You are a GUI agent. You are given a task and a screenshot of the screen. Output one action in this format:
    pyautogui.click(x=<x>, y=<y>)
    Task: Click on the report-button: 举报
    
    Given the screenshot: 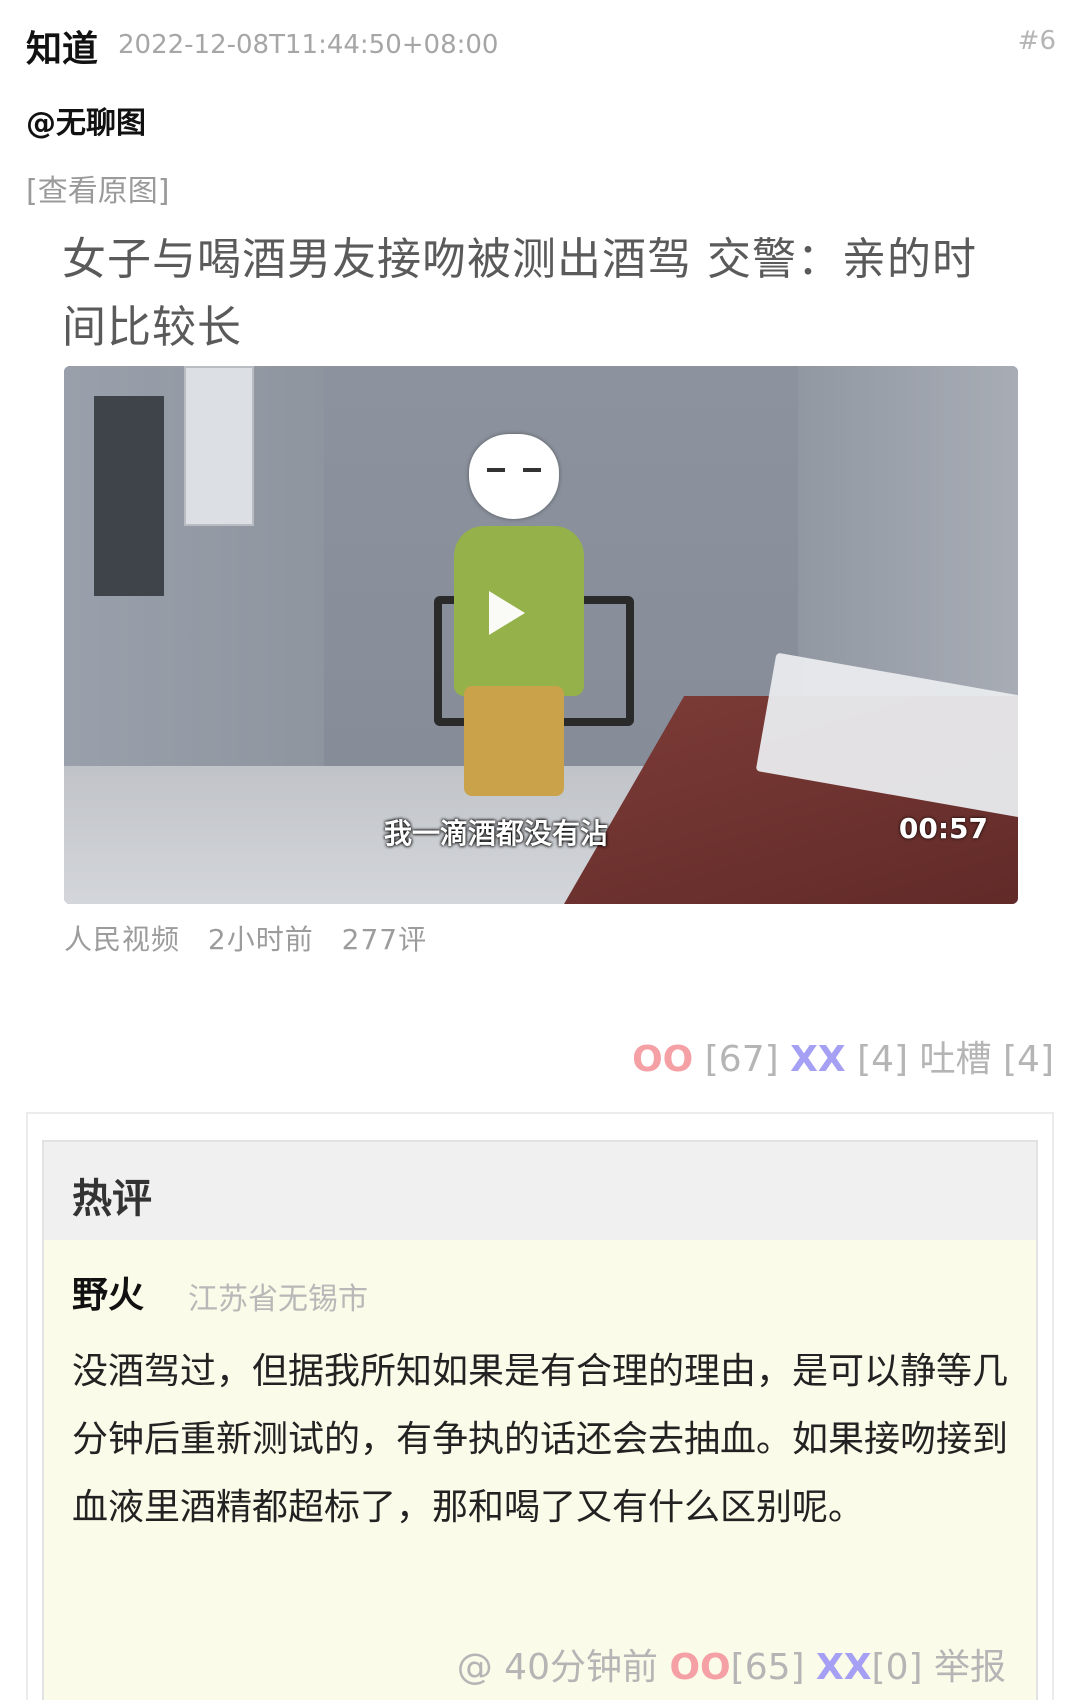 What is the action you would take?
    pyautogui.click(x=970, y=1667)
    